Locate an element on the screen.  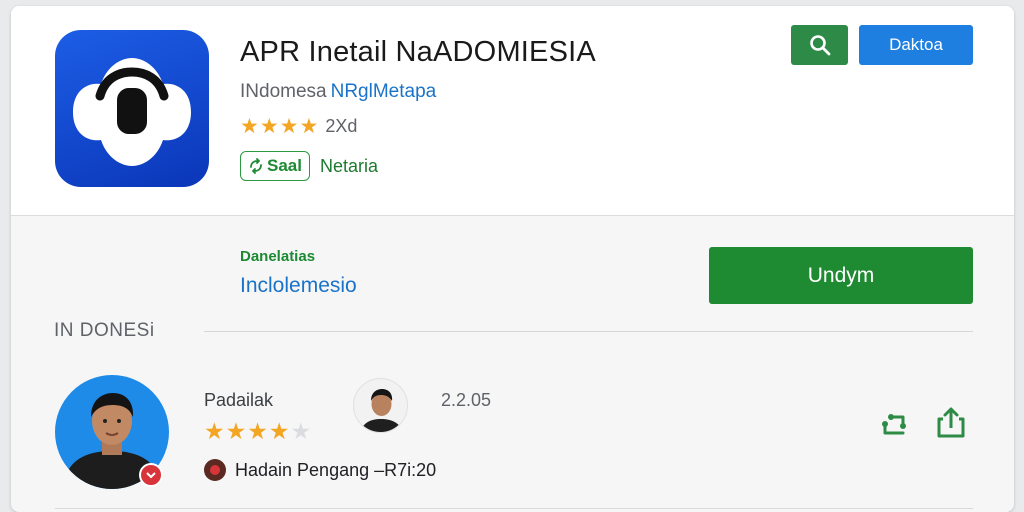
verified-badge-icon is located at coordinates (151, 475).